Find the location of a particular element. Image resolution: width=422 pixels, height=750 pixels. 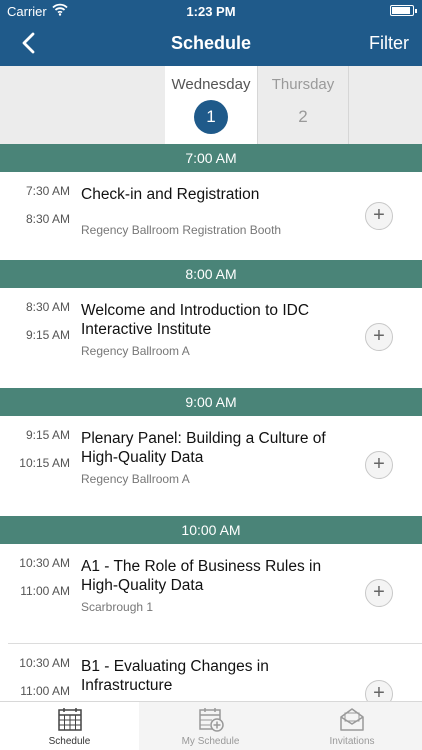

session-title: Check-in and Registration is located at coordinates (170, 194).